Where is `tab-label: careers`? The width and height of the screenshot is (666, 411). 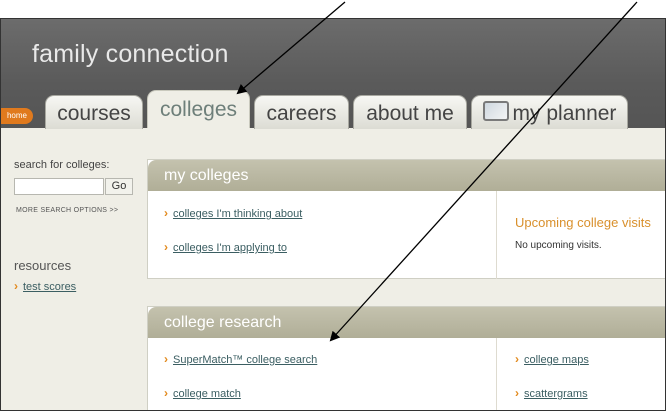
tab-label: careers is located at coordinates (301, 113).